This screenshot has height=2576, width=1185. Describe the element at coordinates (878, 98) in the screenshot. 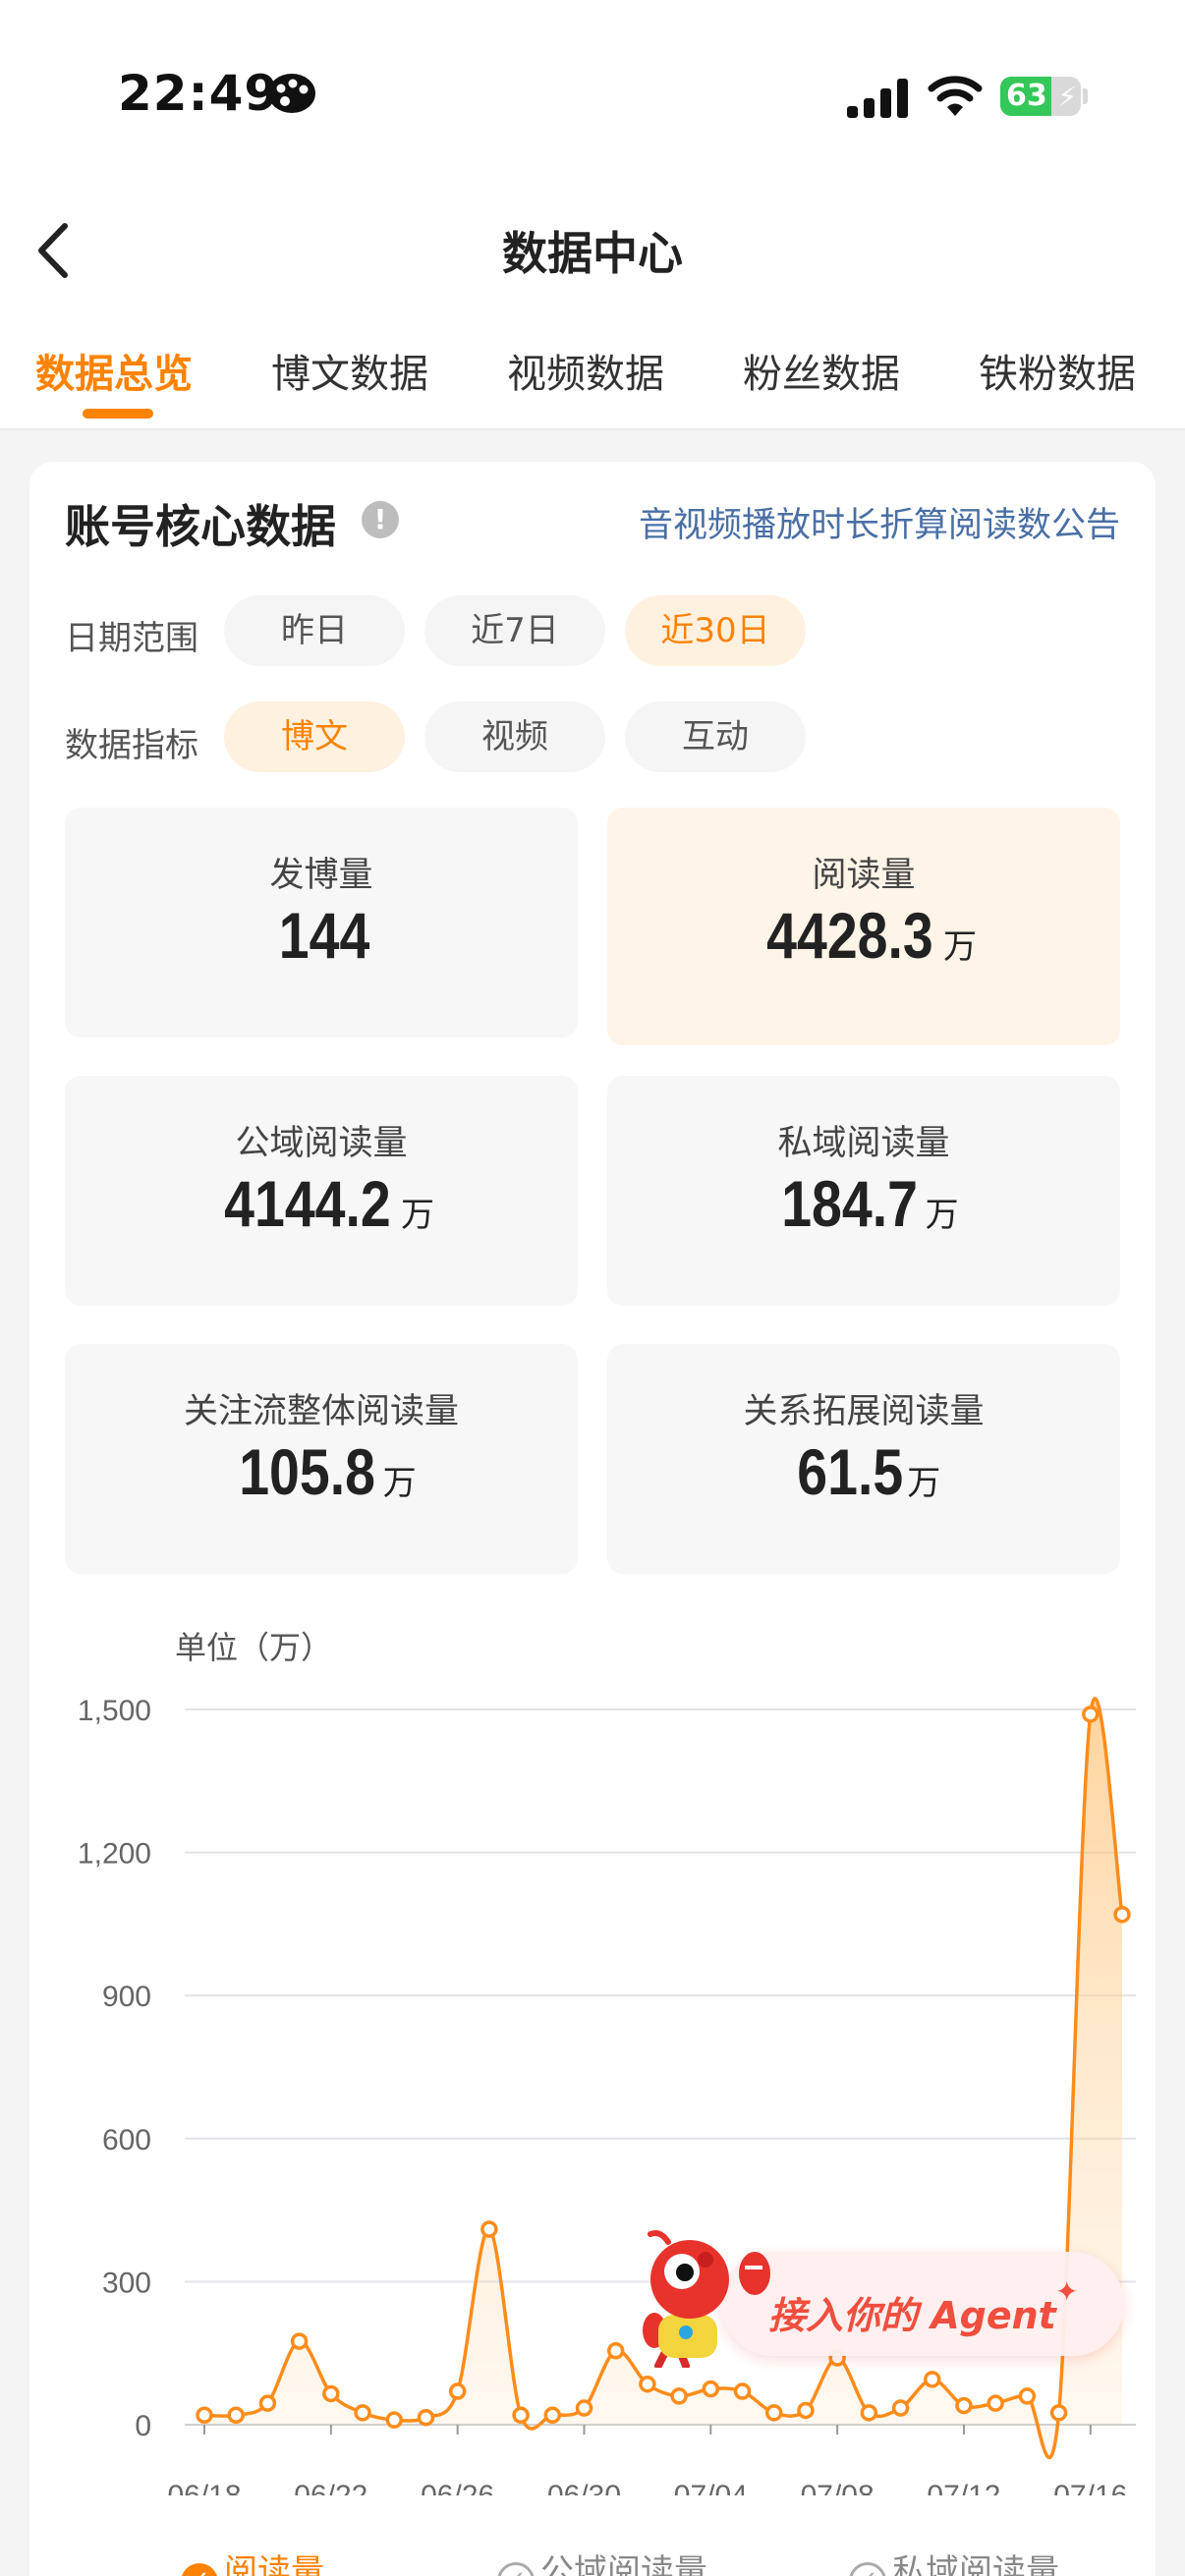

I see `cellular-signal-icon` at that location.